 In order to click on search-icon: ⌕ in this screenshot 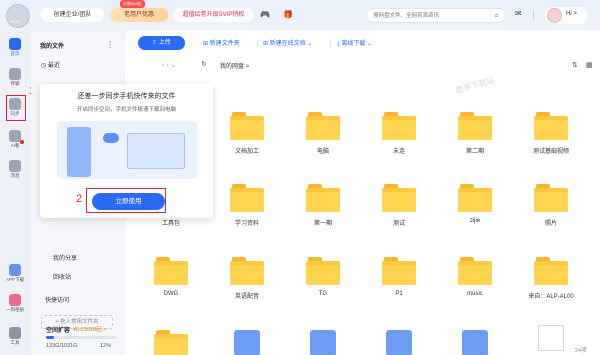, I will do `click(497, 16)`.